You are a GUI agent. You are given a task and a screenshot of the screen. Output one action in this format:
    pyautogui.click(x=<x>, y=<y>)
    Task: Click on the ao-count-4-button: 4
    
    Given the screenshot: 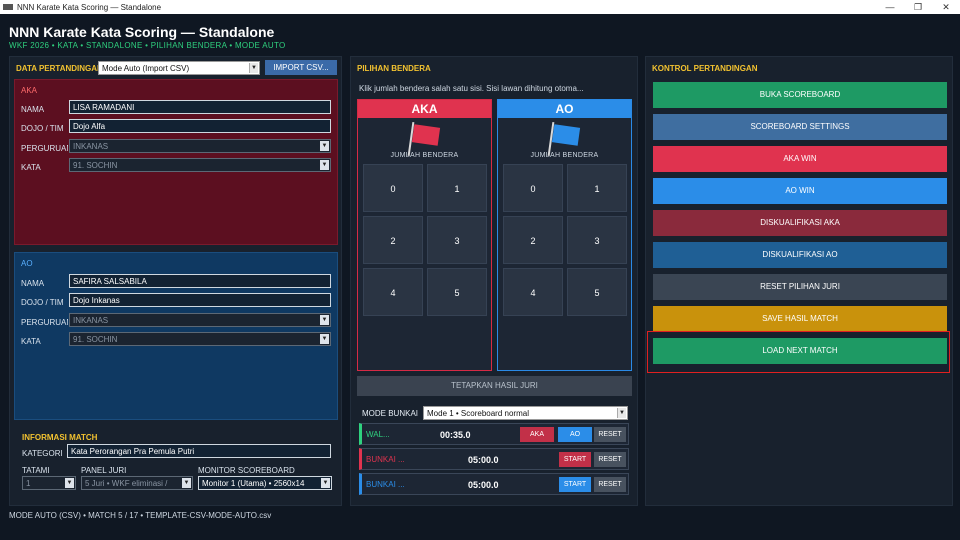 What is the action you would take?
    pyautogui.click(x=533, y=292)
    